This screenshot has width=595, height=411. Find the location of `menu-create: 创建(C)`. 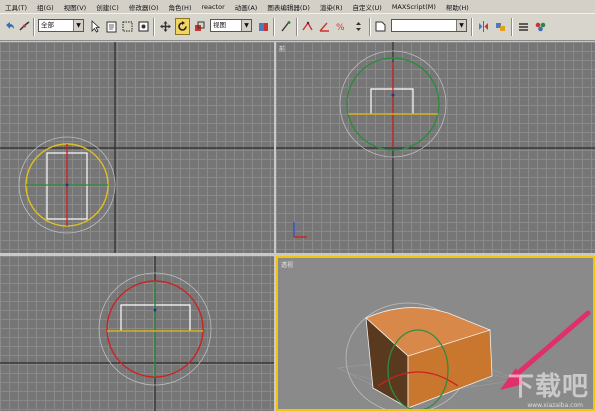

menu-create: 创建(C) is located at coordinates (107, 7).